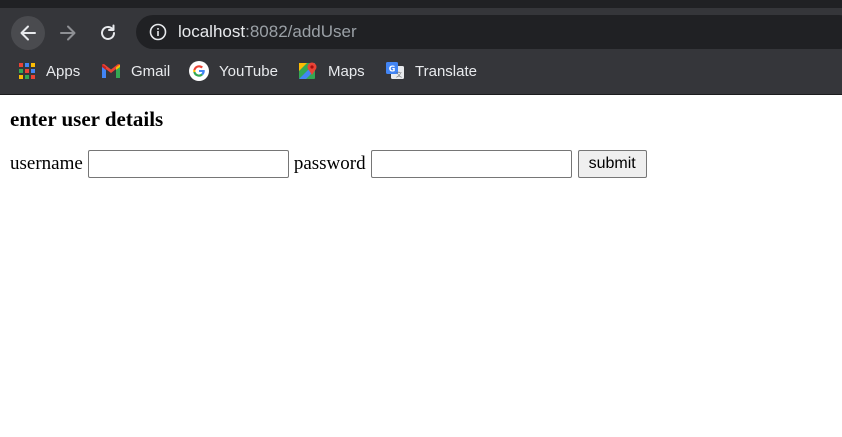 This screenshot has width=842, height=437. I want to click on bookmark-apps: Apps, so click(49, 71).